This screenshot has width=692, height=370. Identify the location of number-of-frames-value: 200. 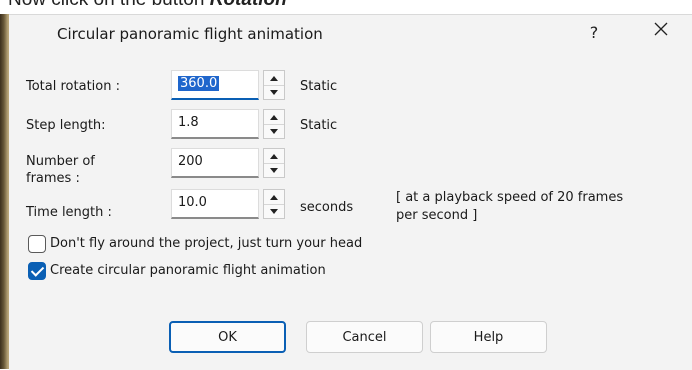
(190, 161).